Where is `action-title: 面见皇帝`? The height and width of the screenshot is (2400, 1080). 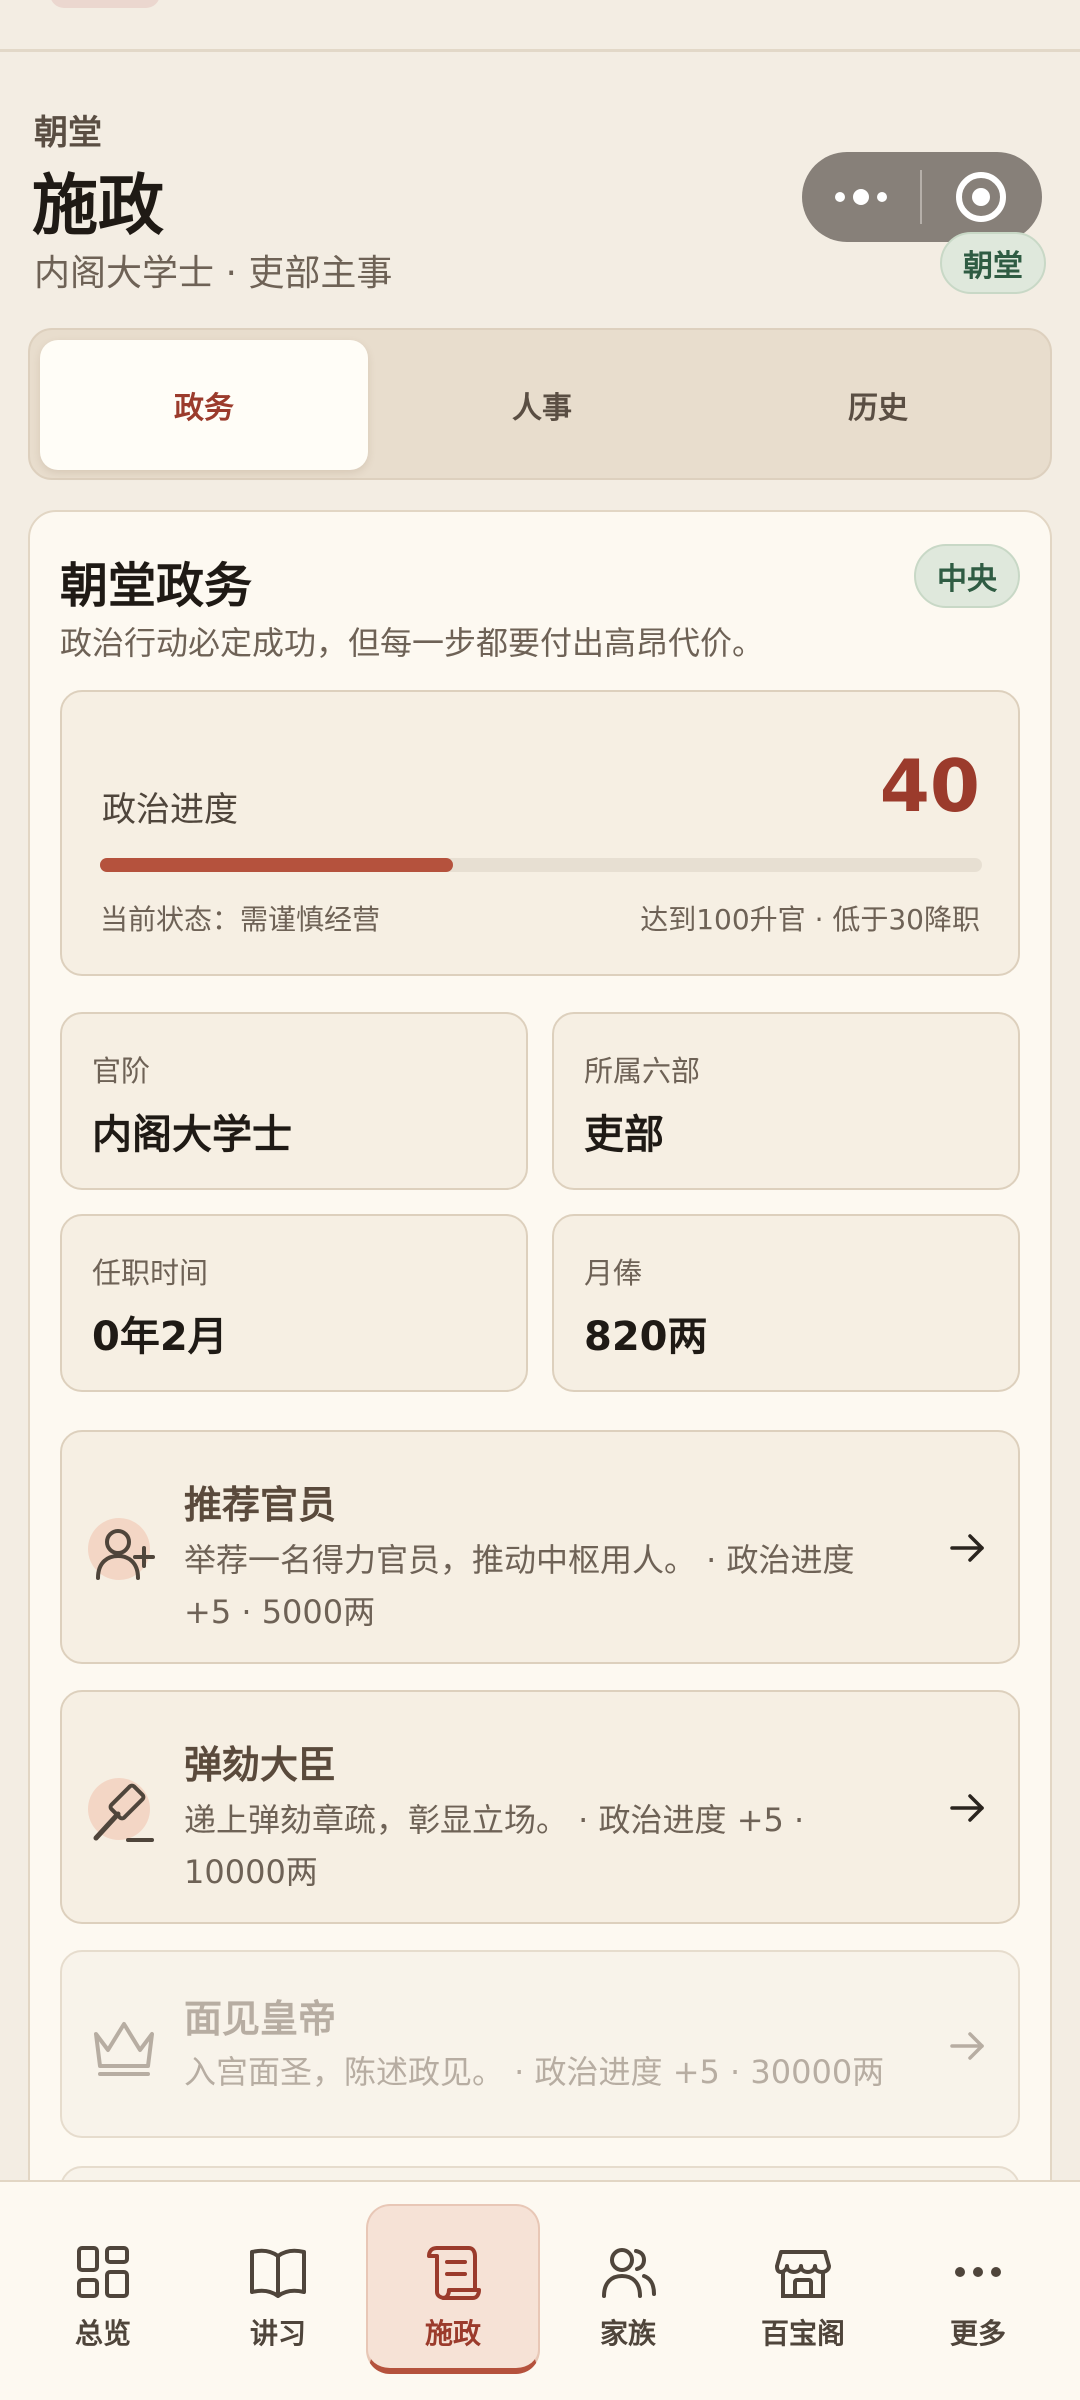
action-title: 面见皇帝 is located at coordinates (260, 2019).